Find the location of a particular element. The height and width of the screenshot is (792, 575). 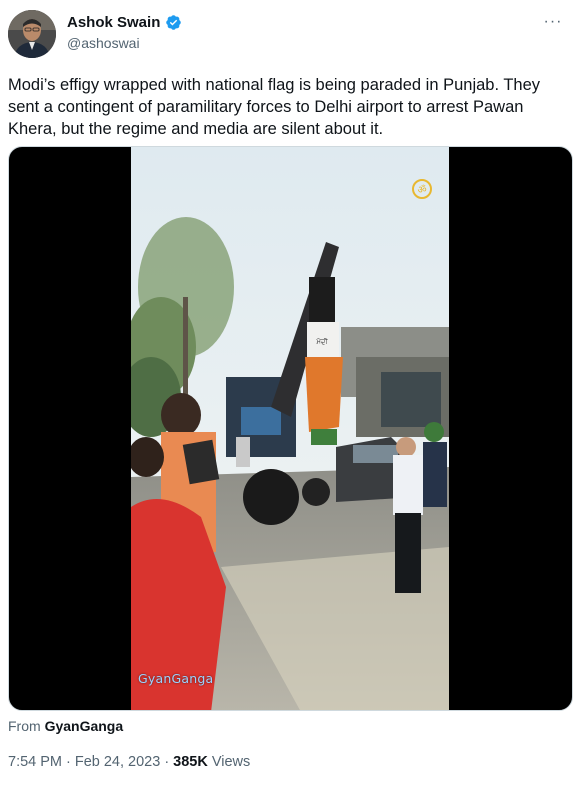

media-source: From GyanGanga is located at coordinates (65, 726).